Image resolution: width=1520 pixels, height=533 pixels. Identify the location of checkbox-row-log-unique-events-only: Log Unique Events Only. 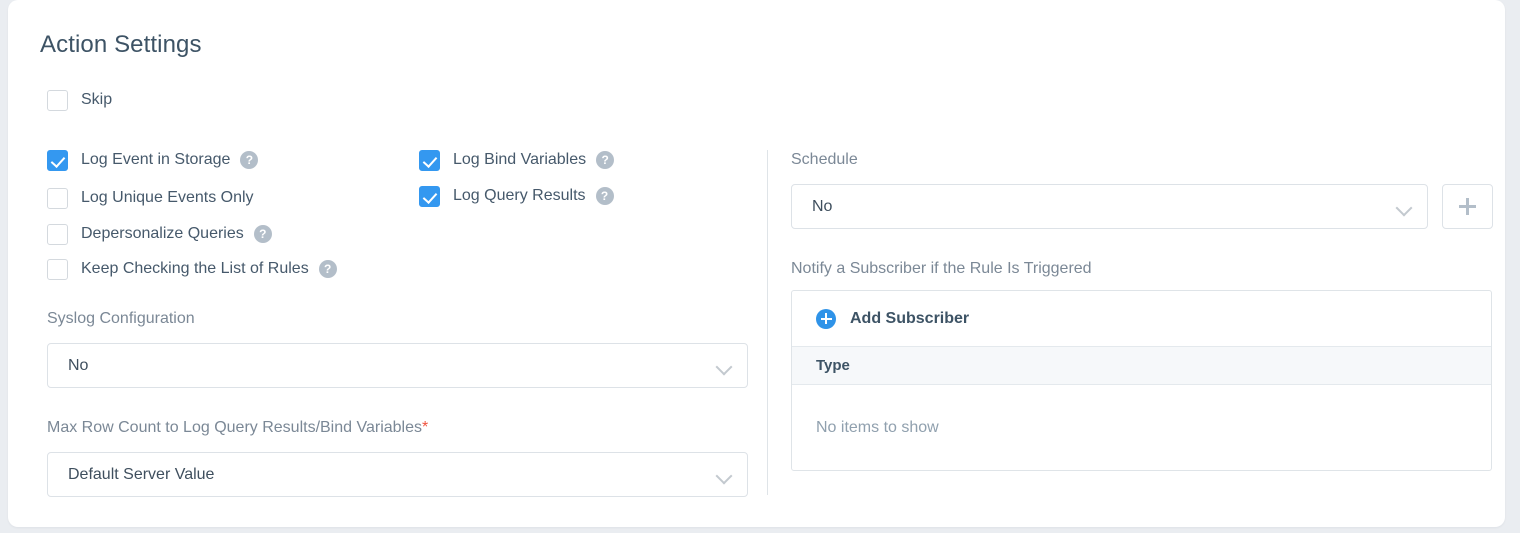
(150, 198).